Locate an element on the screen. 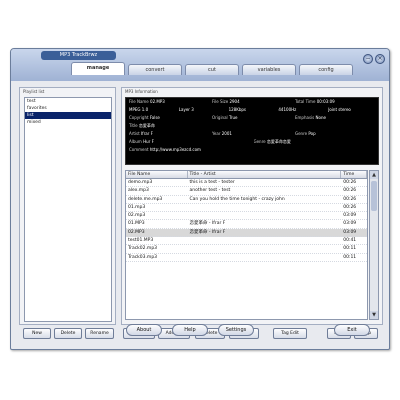 The width and height of the screenshot is (400, 400). info-label: Comment is located at coordinates (139, 149).